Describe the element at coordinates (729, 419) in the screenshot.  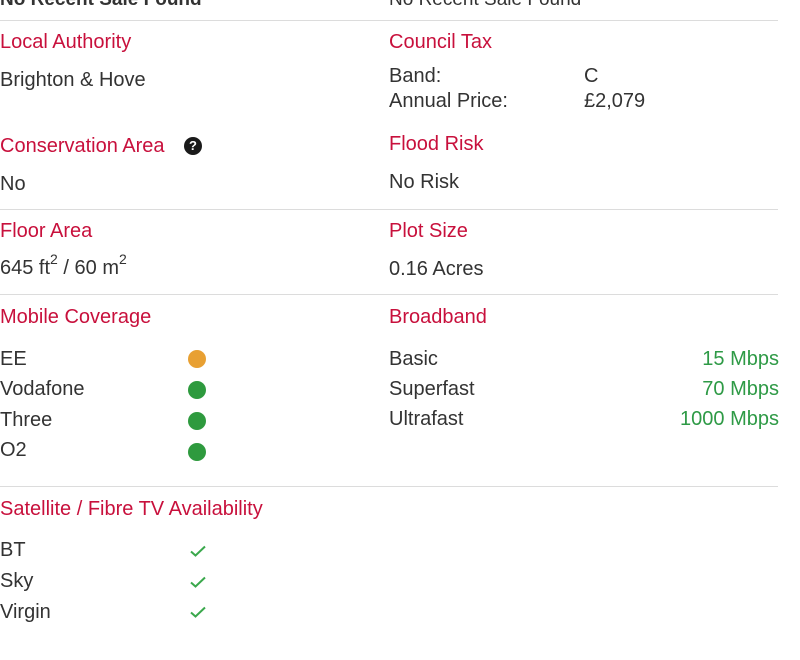
I see `broadband-tier-speed: 1000 Mbps` at that location.